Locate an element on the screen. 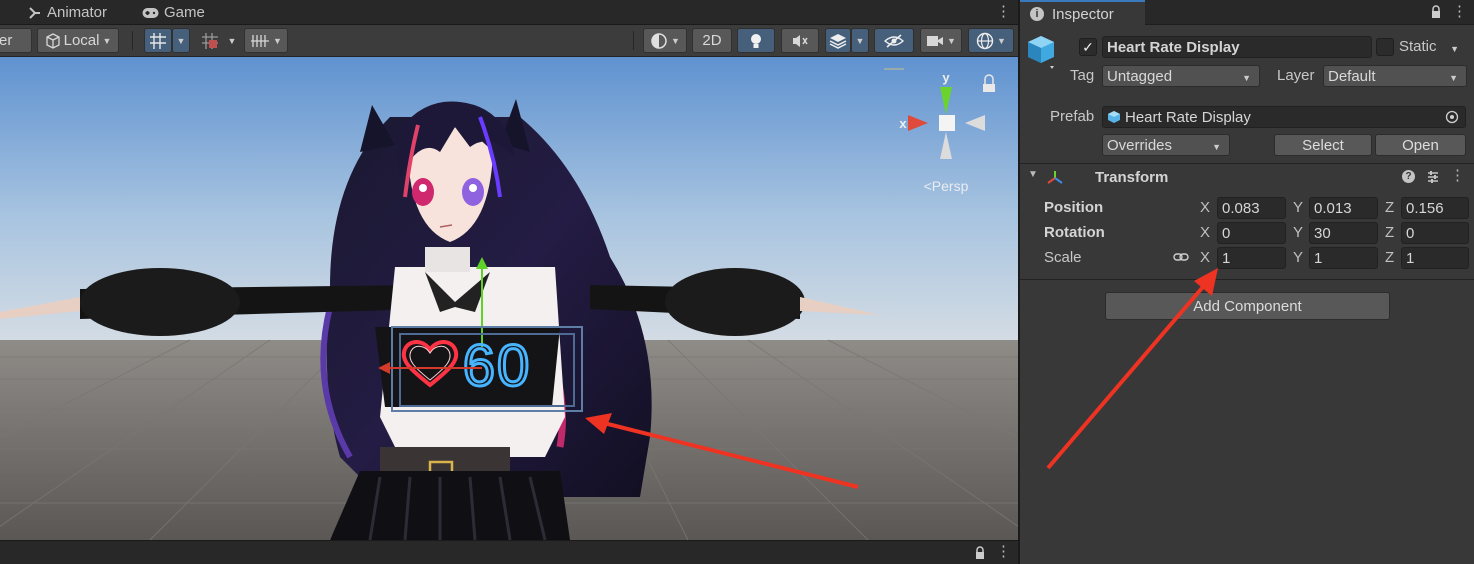  camera-settings-dropdown: ▼ is located at coordinates (941, 40).